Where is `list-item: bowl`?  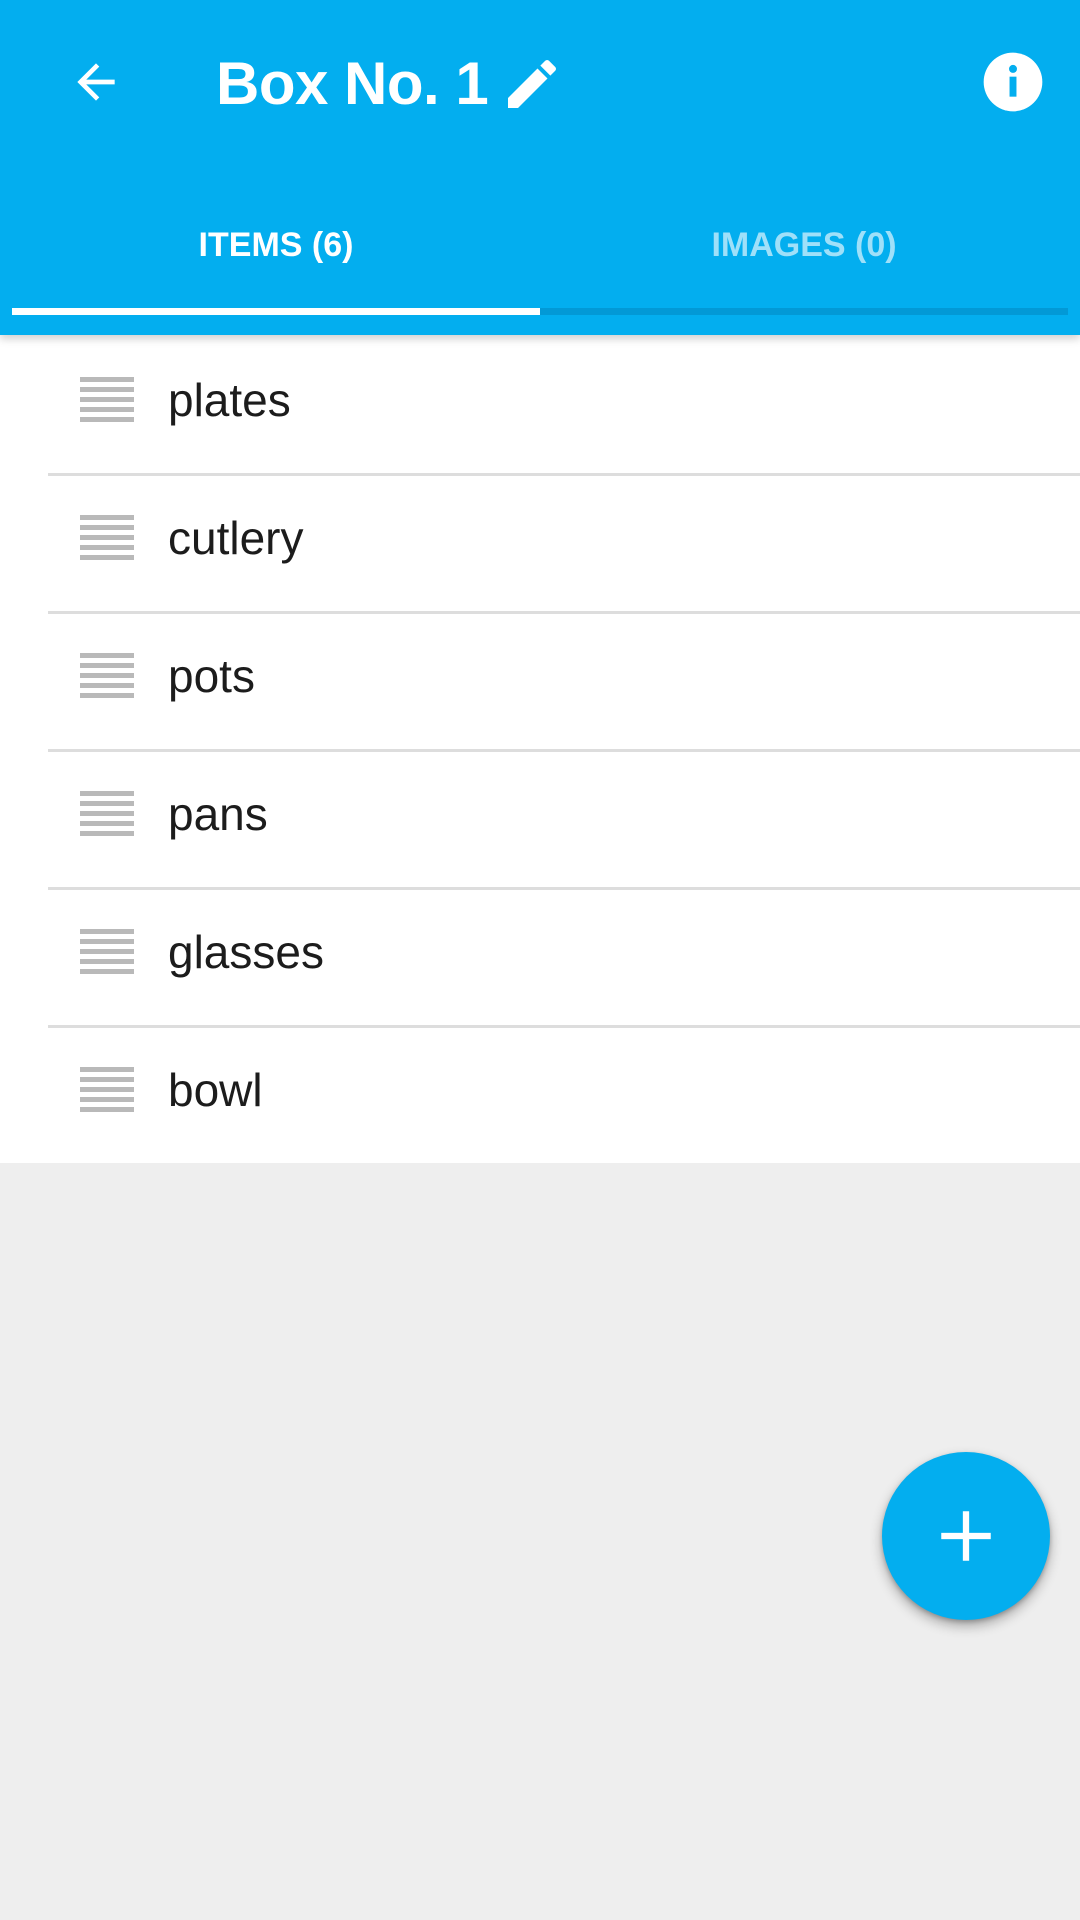
list-item: bowl is located at coordinates (540, 1094).